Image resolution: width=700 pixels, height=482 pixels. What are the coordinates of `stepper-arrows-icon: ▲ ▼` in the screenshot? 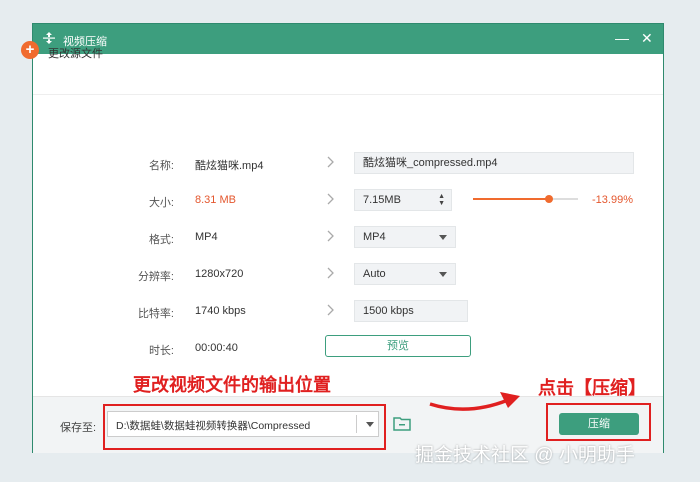 It's located at (441, 200).